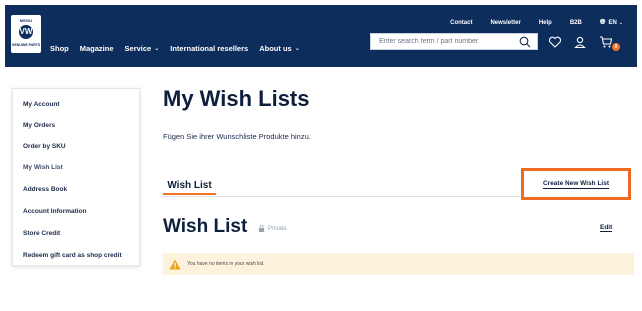 The image size is (642, 311). I want to click on vw-genuine-parts-logo: MENU VW GENUINE PARTS, so click(26, 34).